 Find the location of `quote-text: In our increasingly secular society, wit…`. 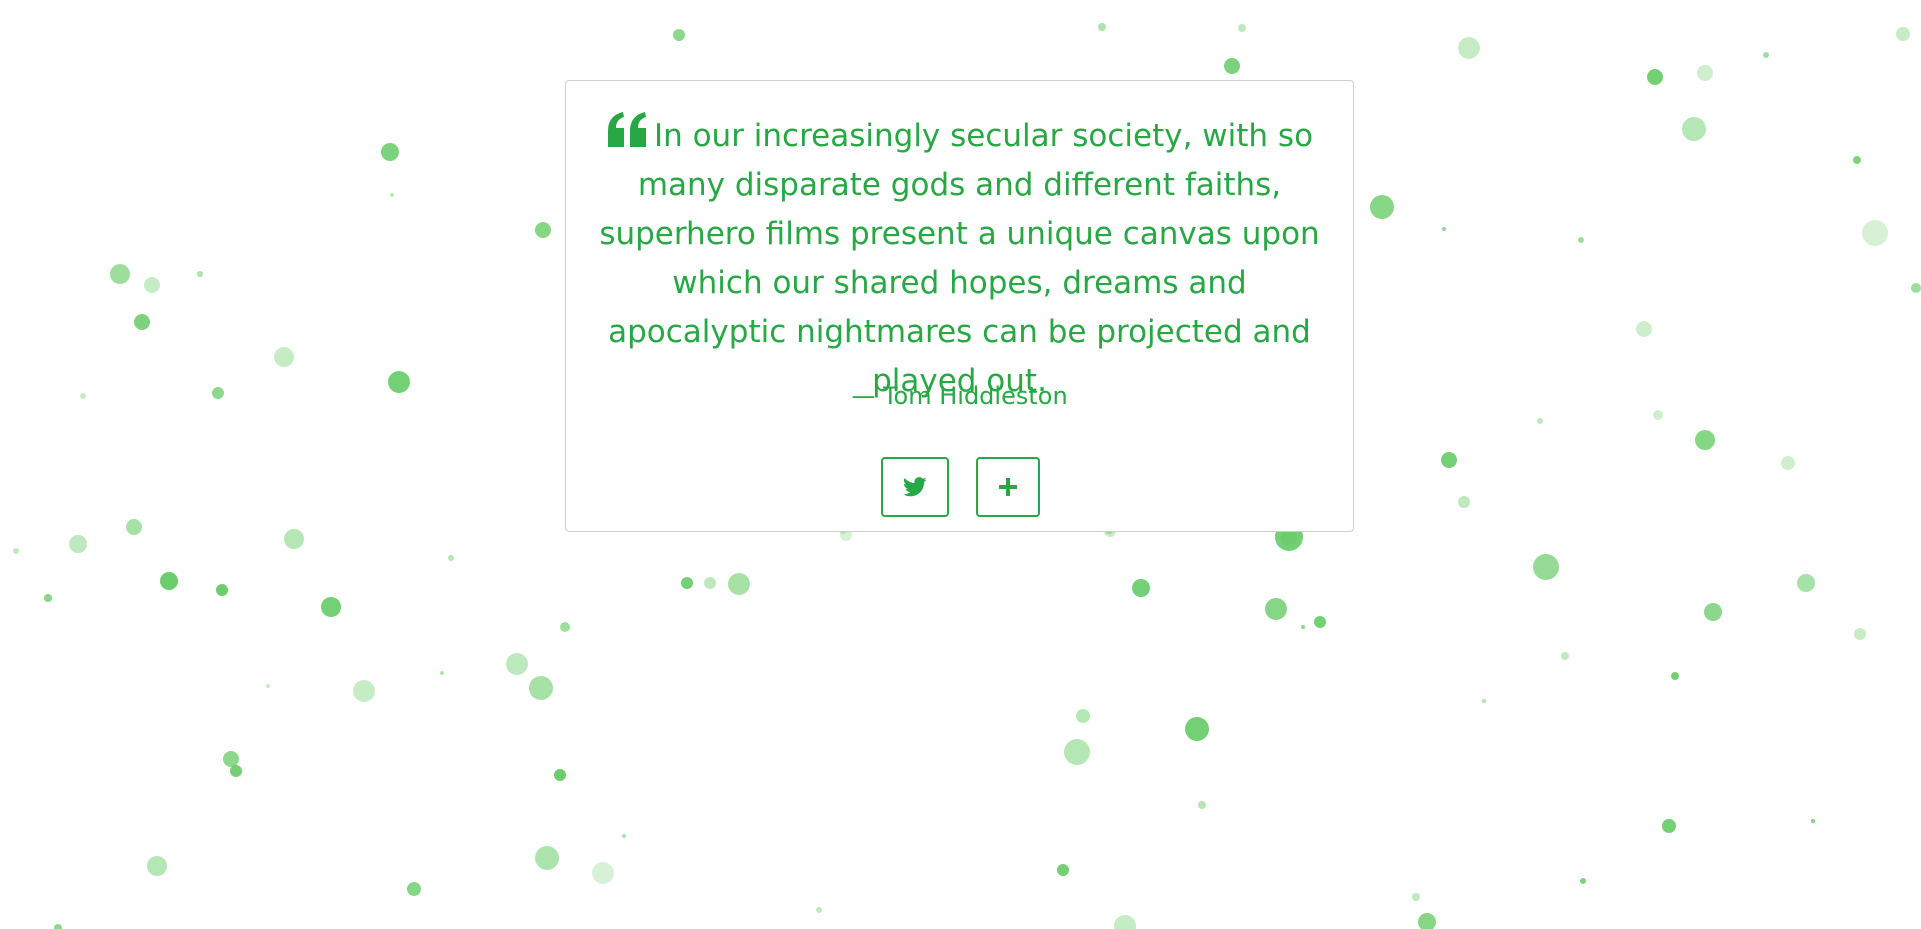

quote-text: In our increasingly secular society, wit… is located at coordinates (959, 258).